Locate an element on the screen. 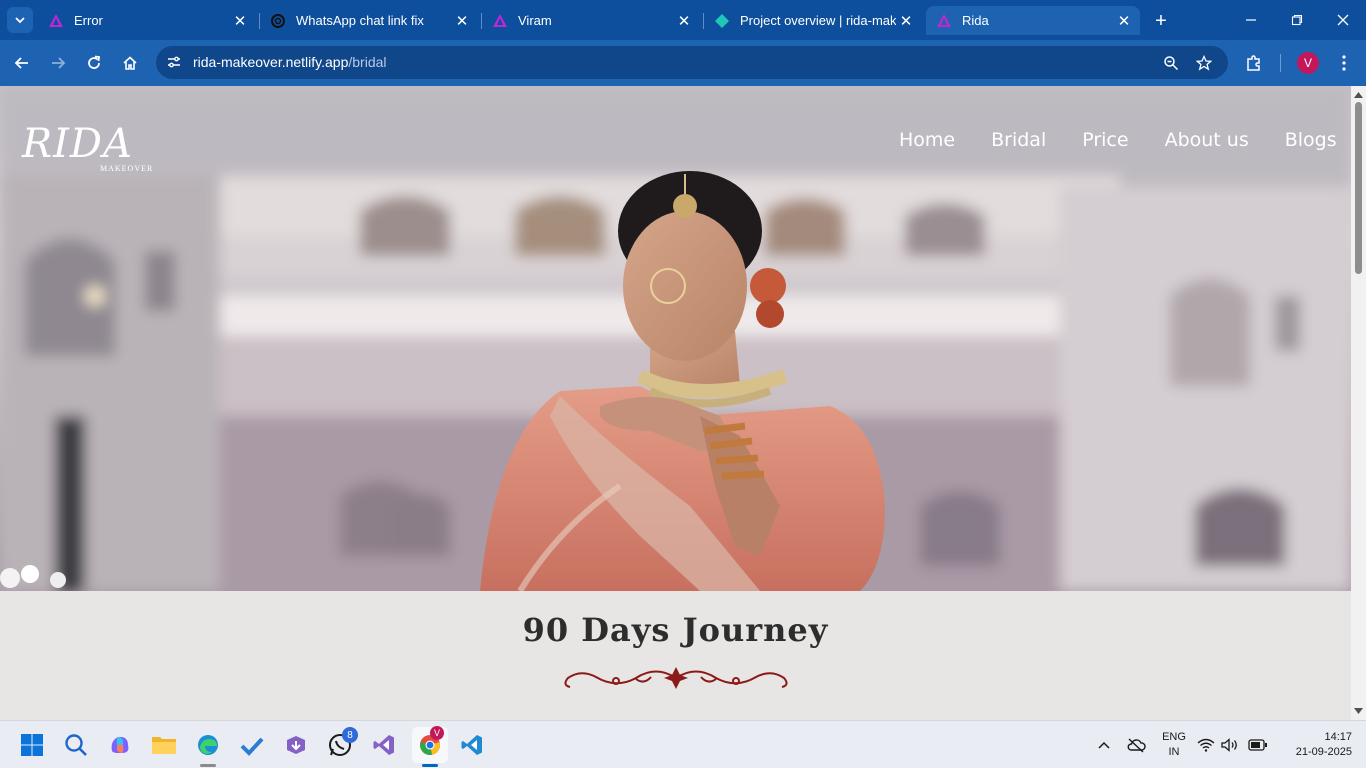  edge-icon is located at coordinates (208, 745).